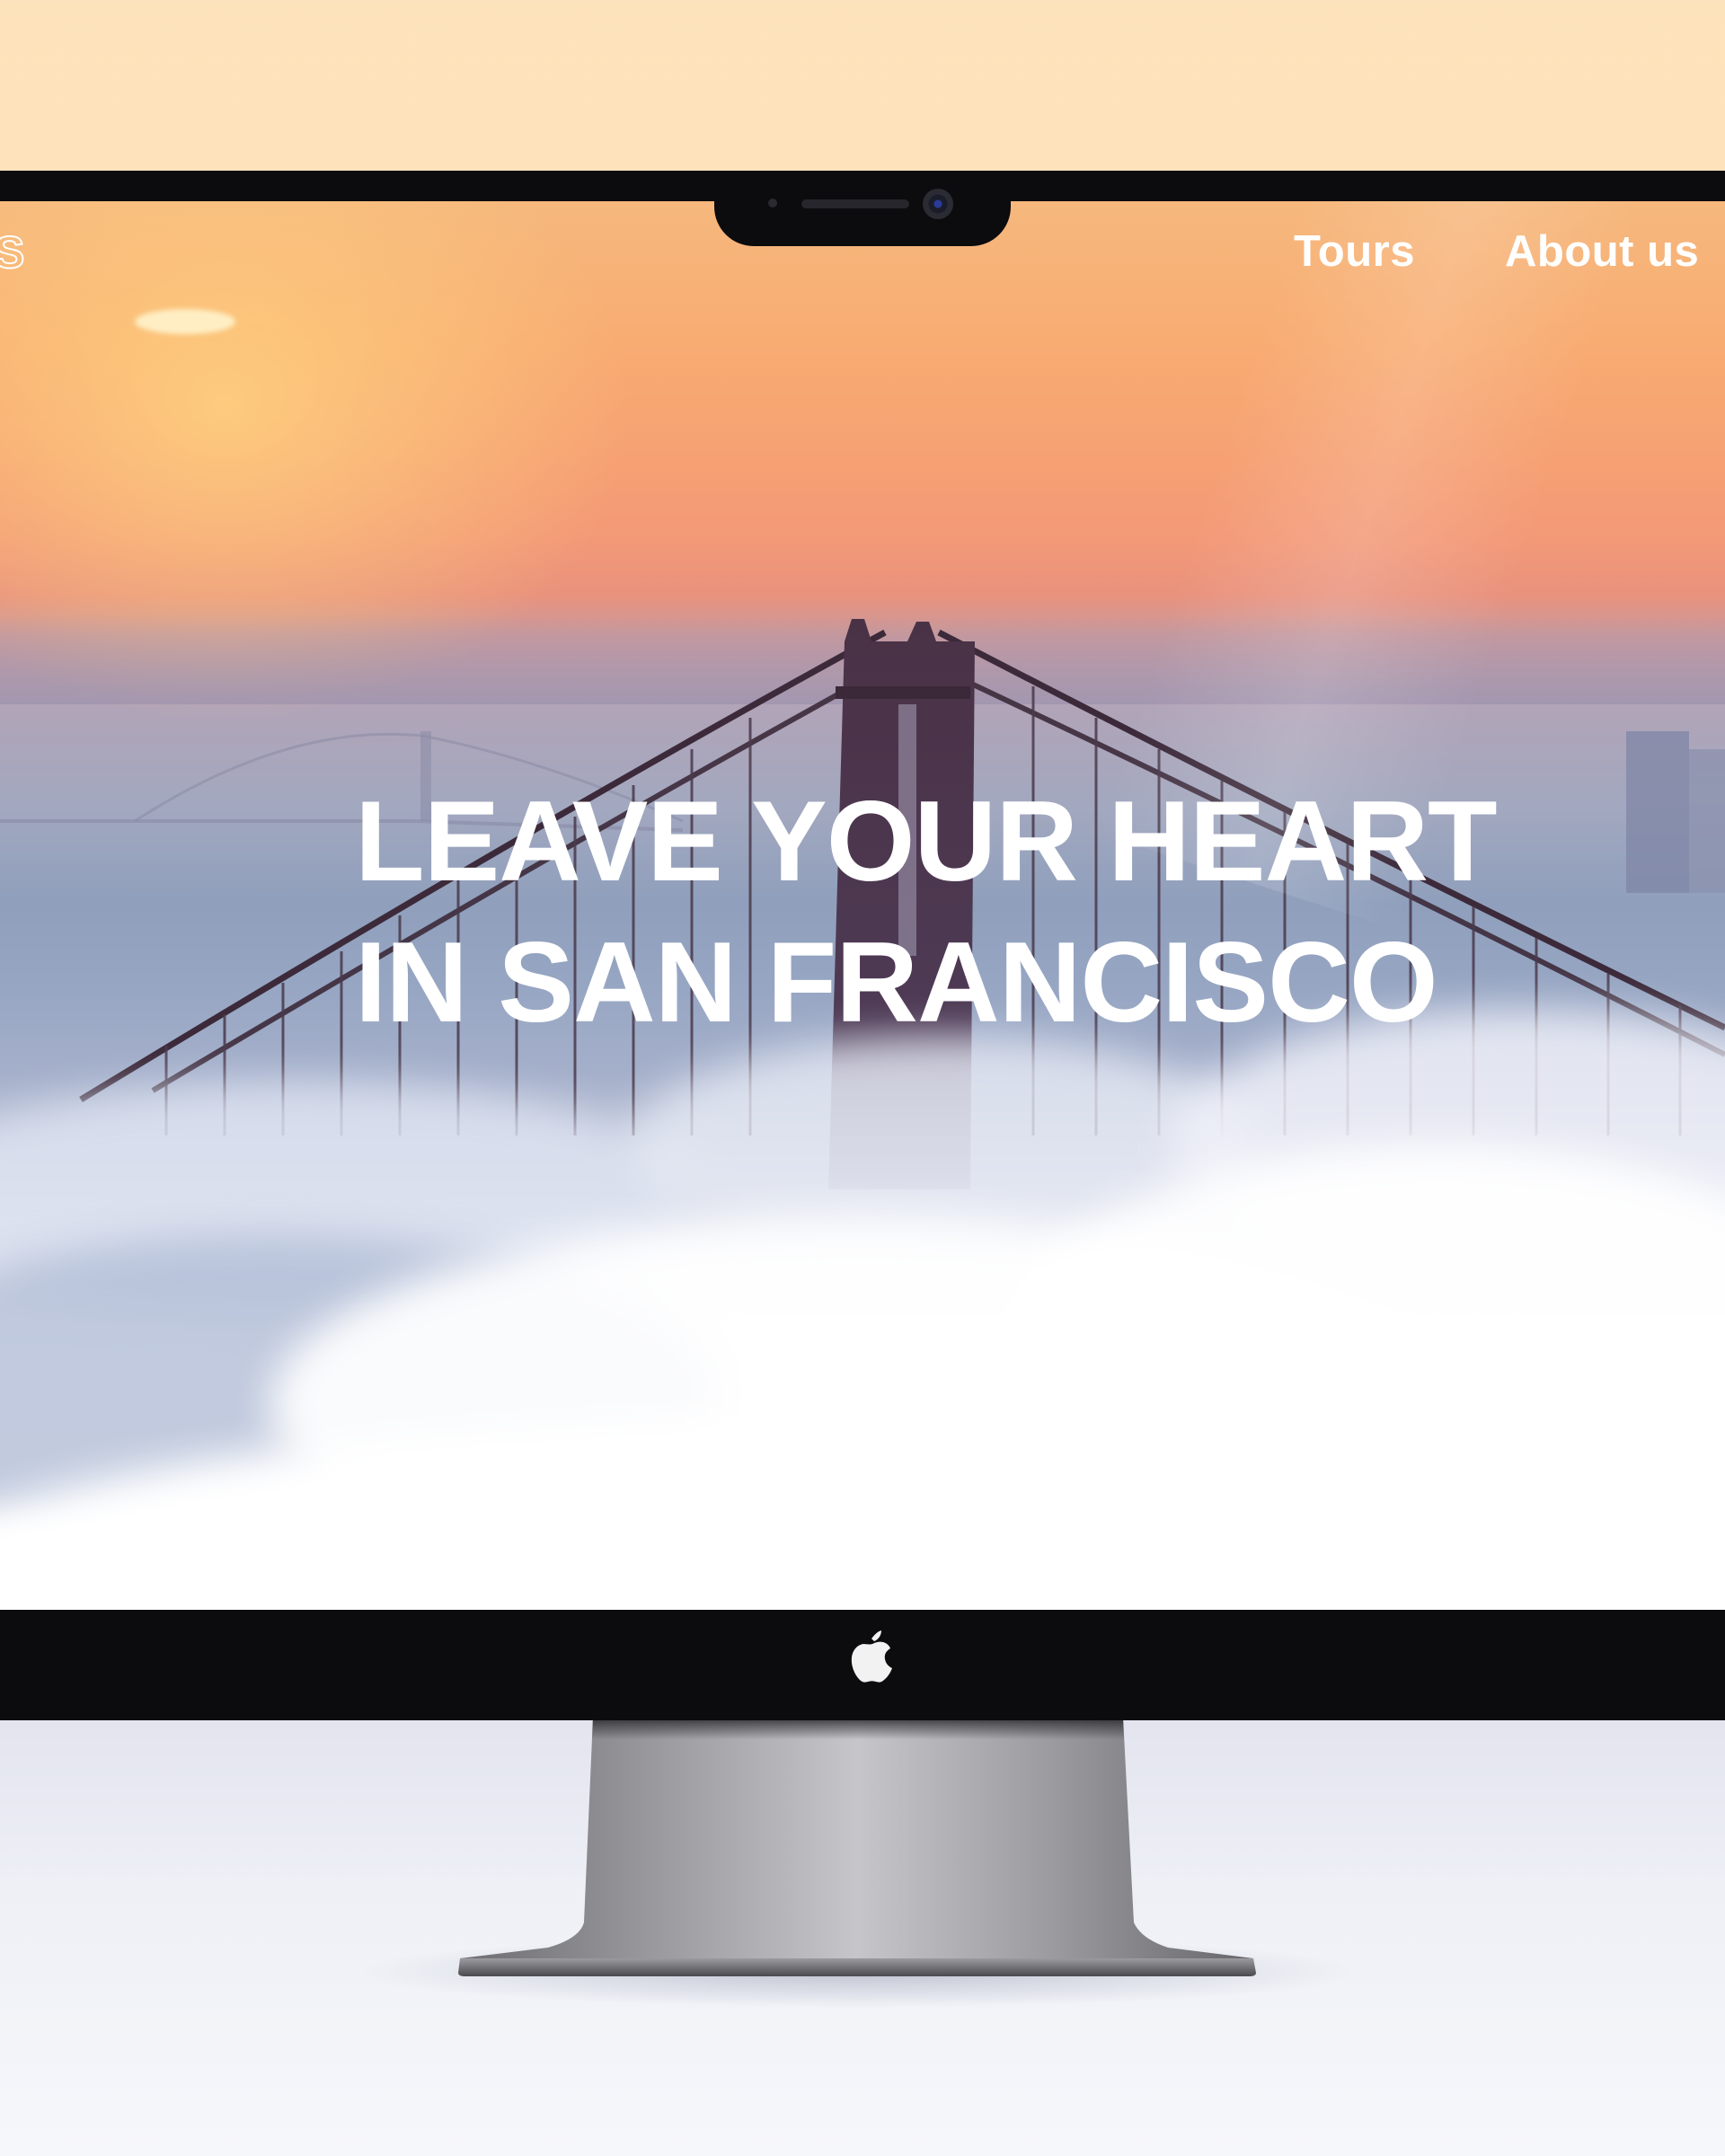 The image size is (1725, 2156). Describe the element at coordinates (926, 912) in the screenshot. I see `hero-title: LEAVE YOUR HEART IN SAN FRANCISCO` at that location.